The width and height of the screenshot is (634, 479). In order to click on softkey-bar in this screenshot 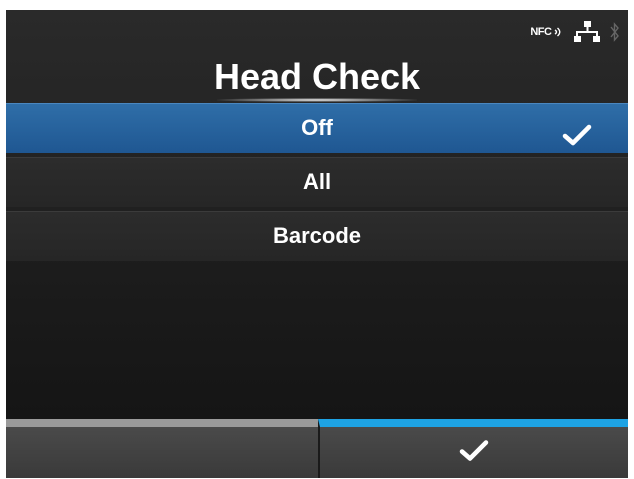, I will do `click(317, 448)`.